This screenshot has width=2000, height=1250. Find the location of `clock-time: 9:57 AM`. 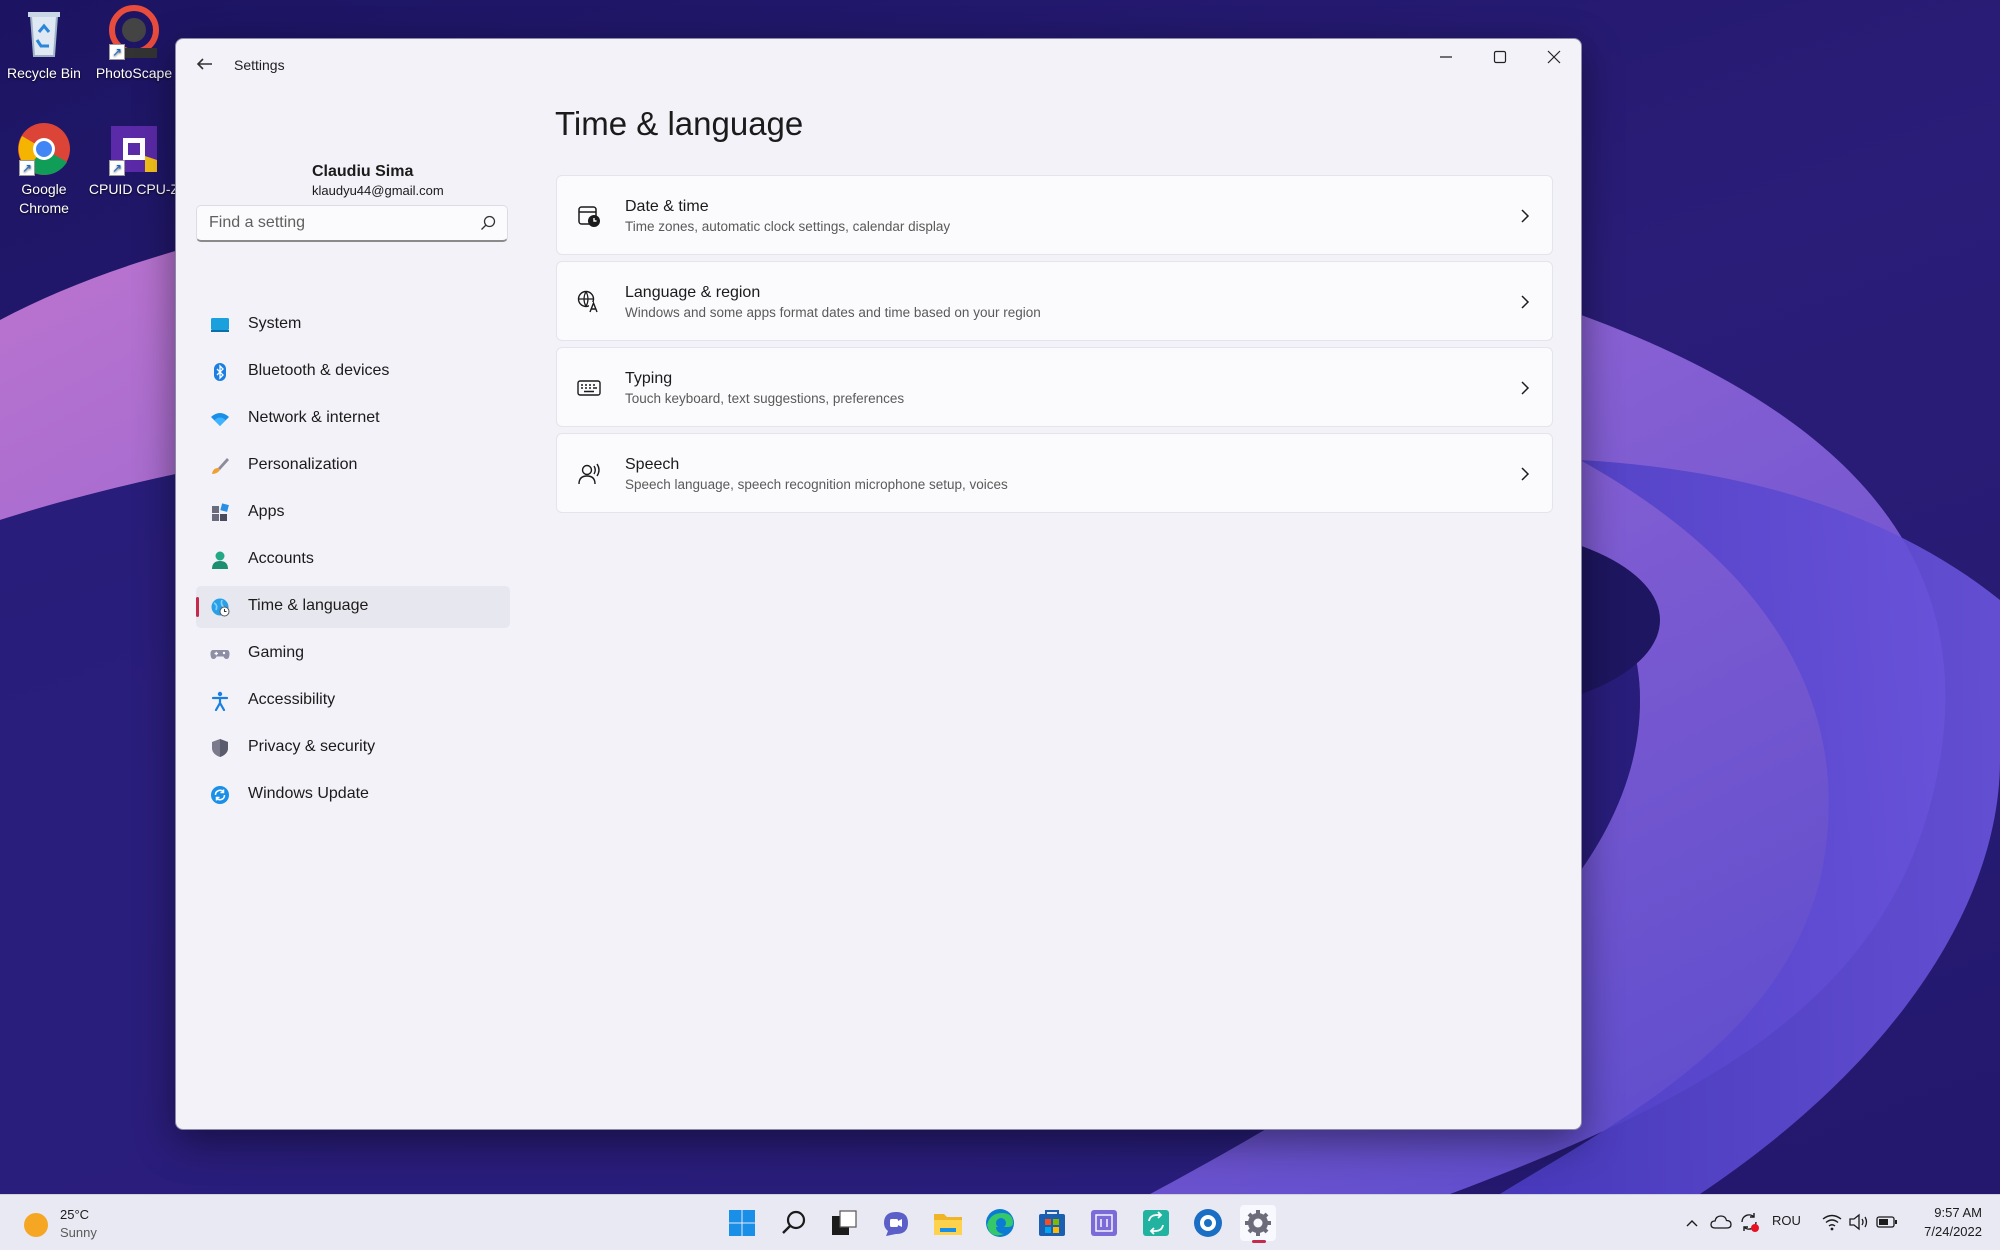

clock-time: 9:57 AM is located at coordinates (1958, 1212).